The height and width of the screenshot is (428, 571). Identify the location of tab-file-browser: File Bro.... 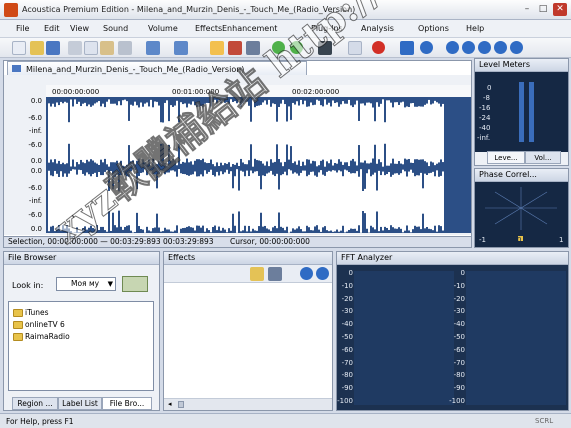
(127, 403).